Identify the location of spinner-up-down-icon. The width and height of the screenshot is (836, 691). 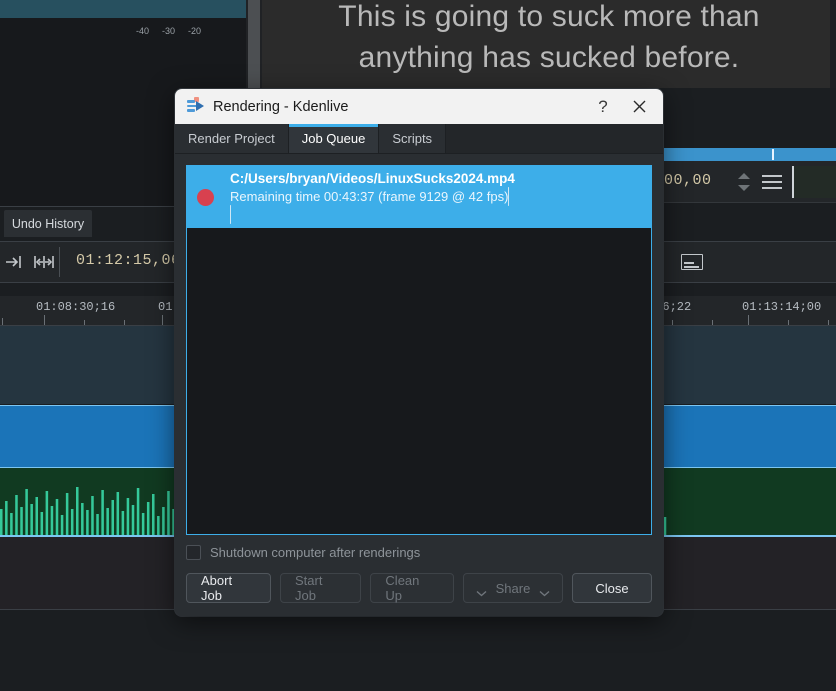
(745, 182).